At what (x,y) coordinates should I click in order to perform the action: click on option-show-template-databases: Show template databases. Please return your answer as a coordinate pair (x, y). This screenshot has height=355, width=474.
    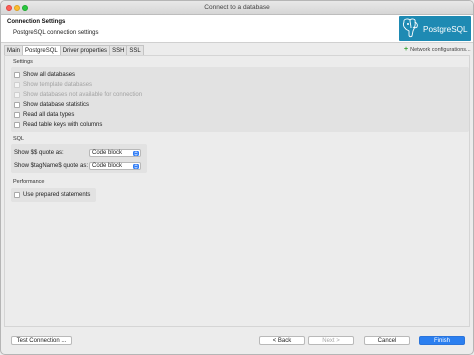
    Looking at the image, I should click on (53, 84).